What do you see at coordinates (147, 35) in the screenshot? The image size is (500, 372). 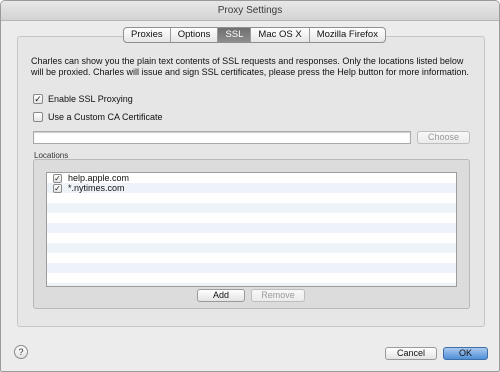 I see `tab-proxies: Proxies` at bounding box center [147, 35].